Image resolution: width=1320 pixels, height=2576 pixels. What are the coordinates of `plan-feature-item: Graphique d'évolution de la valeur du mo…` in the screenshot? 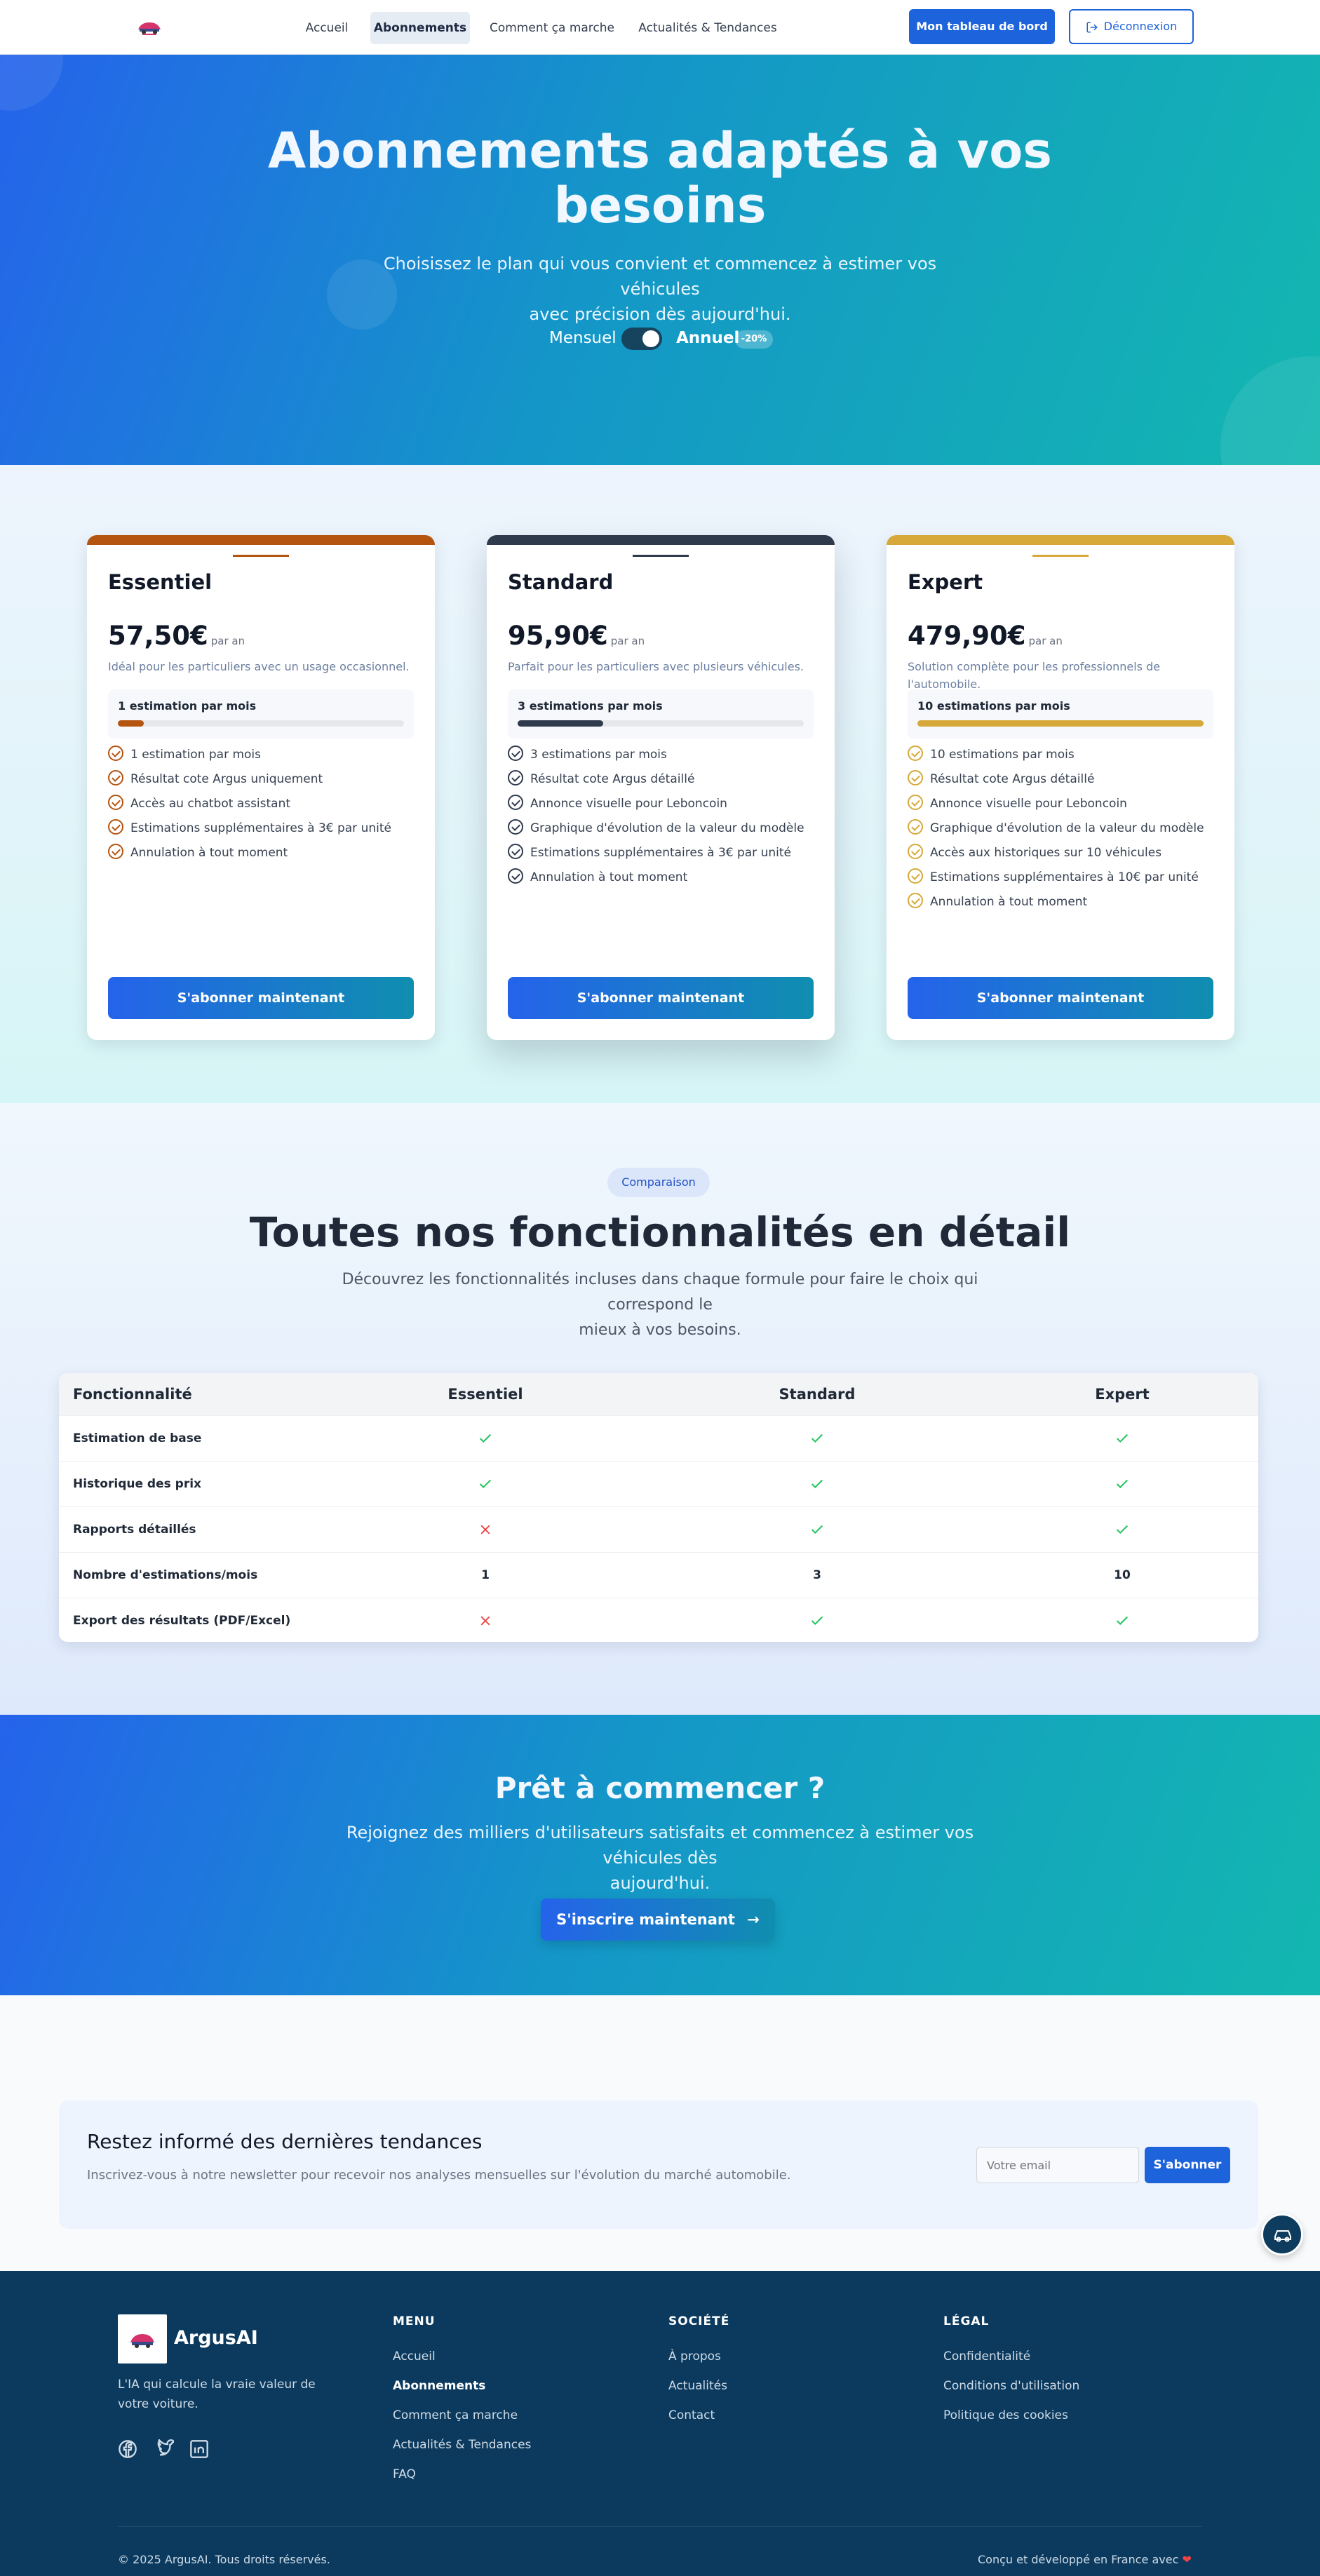 It's located at (656, 827).